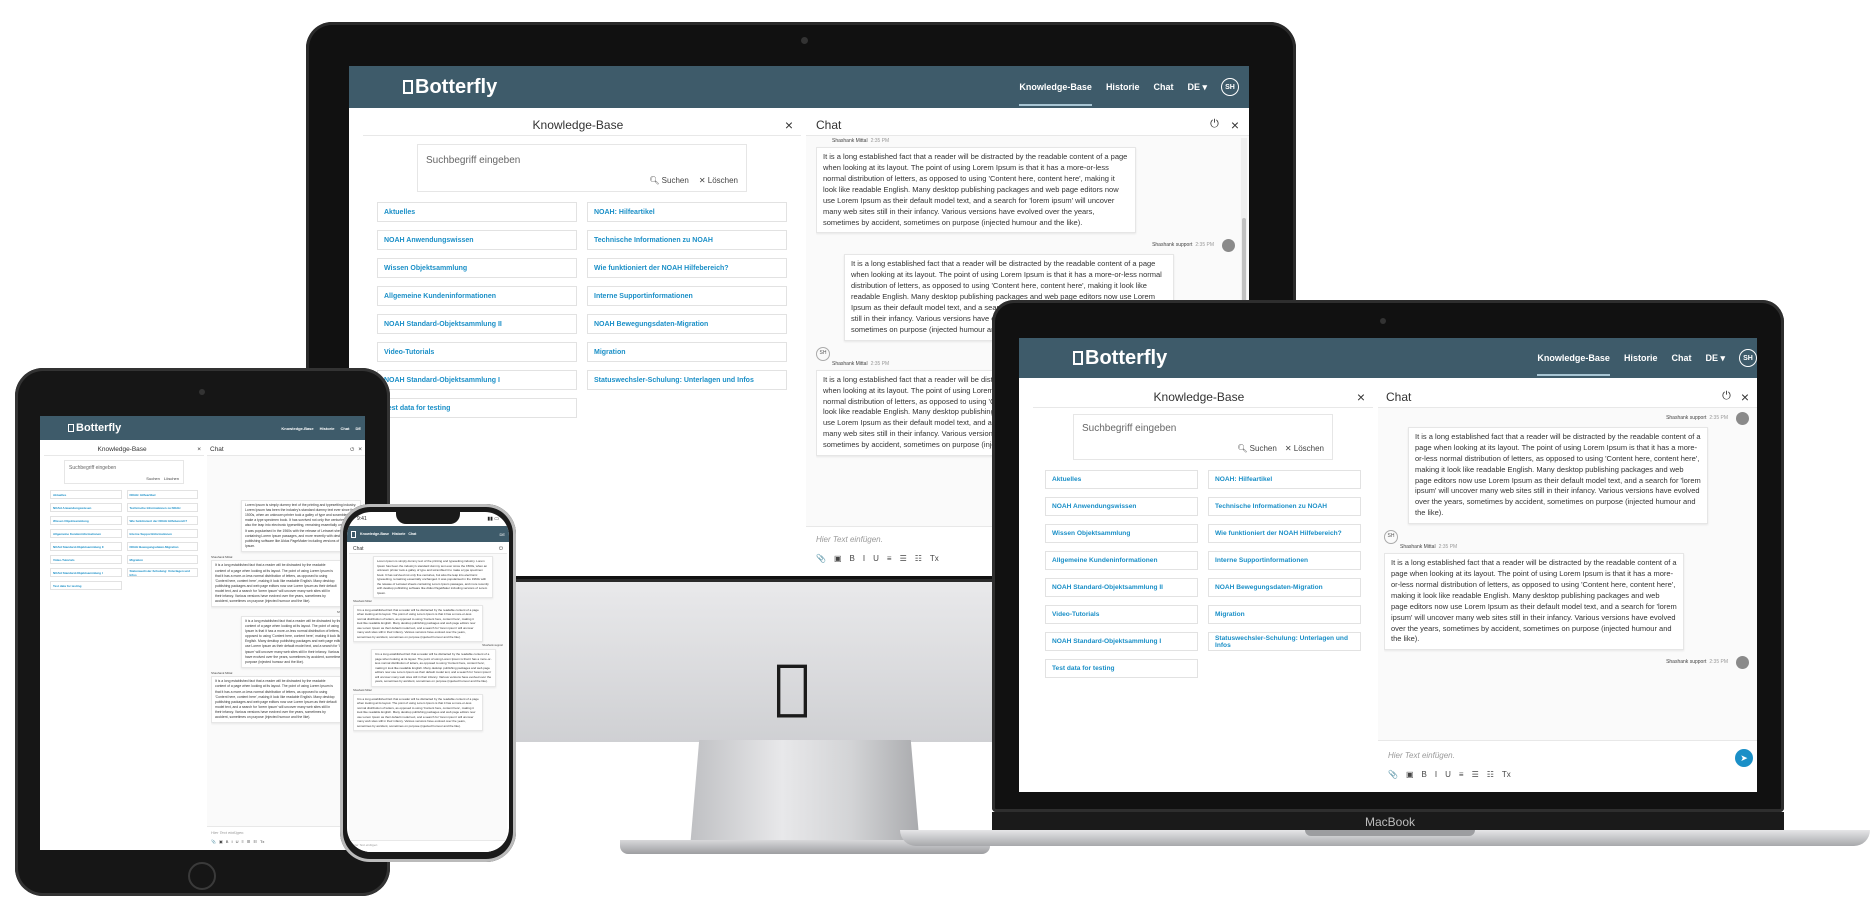 This screenshot has width=1872, height=921. Describe the element at coordinates (1230, 87) in the screenshot. I see `user-avatar: SH` at that location.